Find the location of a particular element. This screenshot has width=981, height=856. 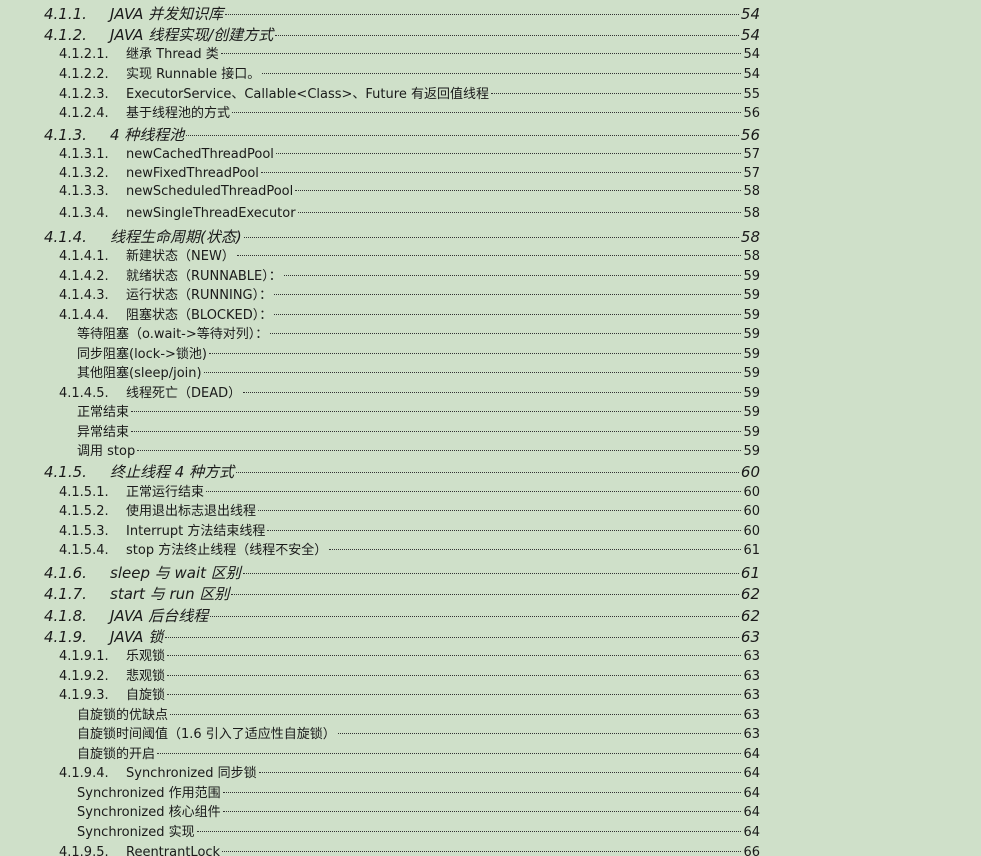

toc-entry-link: 基于线程池的方式 56 is located at coordinates (443, 114).